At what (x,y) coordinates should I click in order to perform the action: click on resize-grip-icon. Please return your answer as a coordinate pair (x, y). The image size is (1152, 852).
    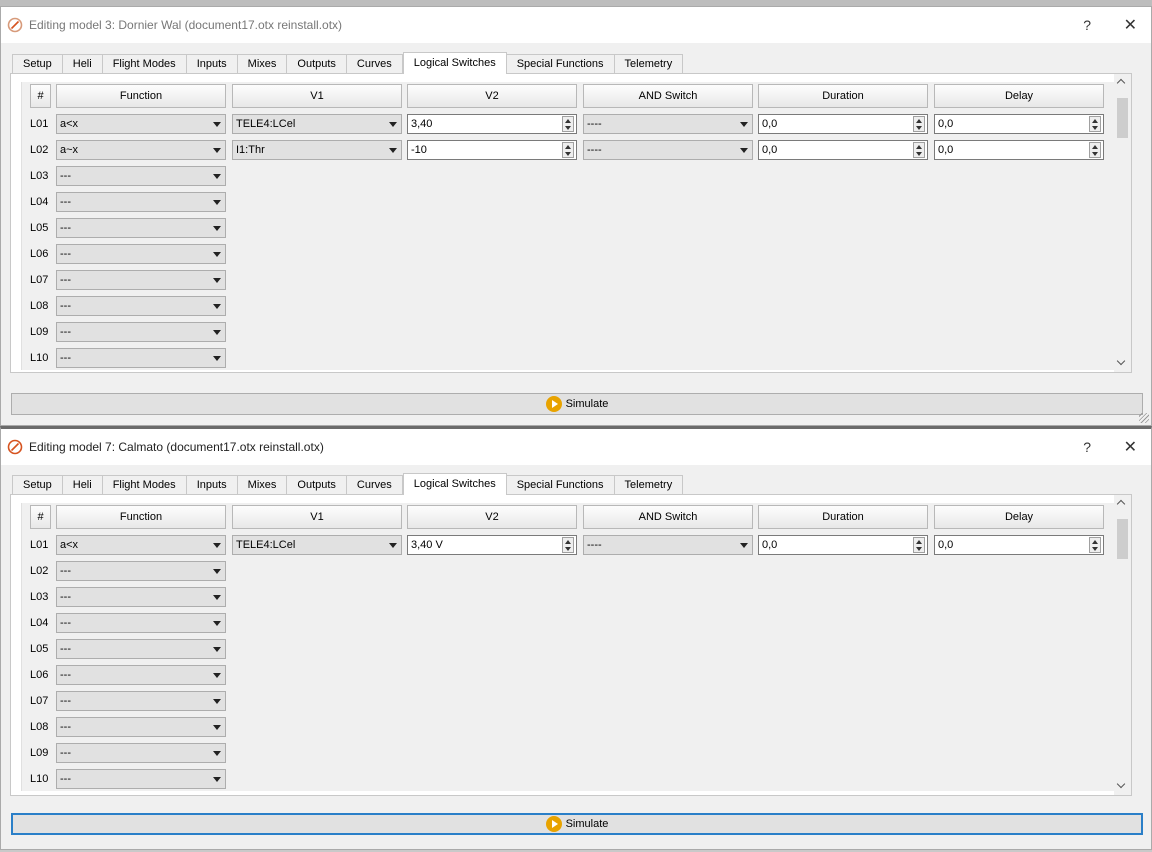
    Looking at the image, I should click on (1144, 418).